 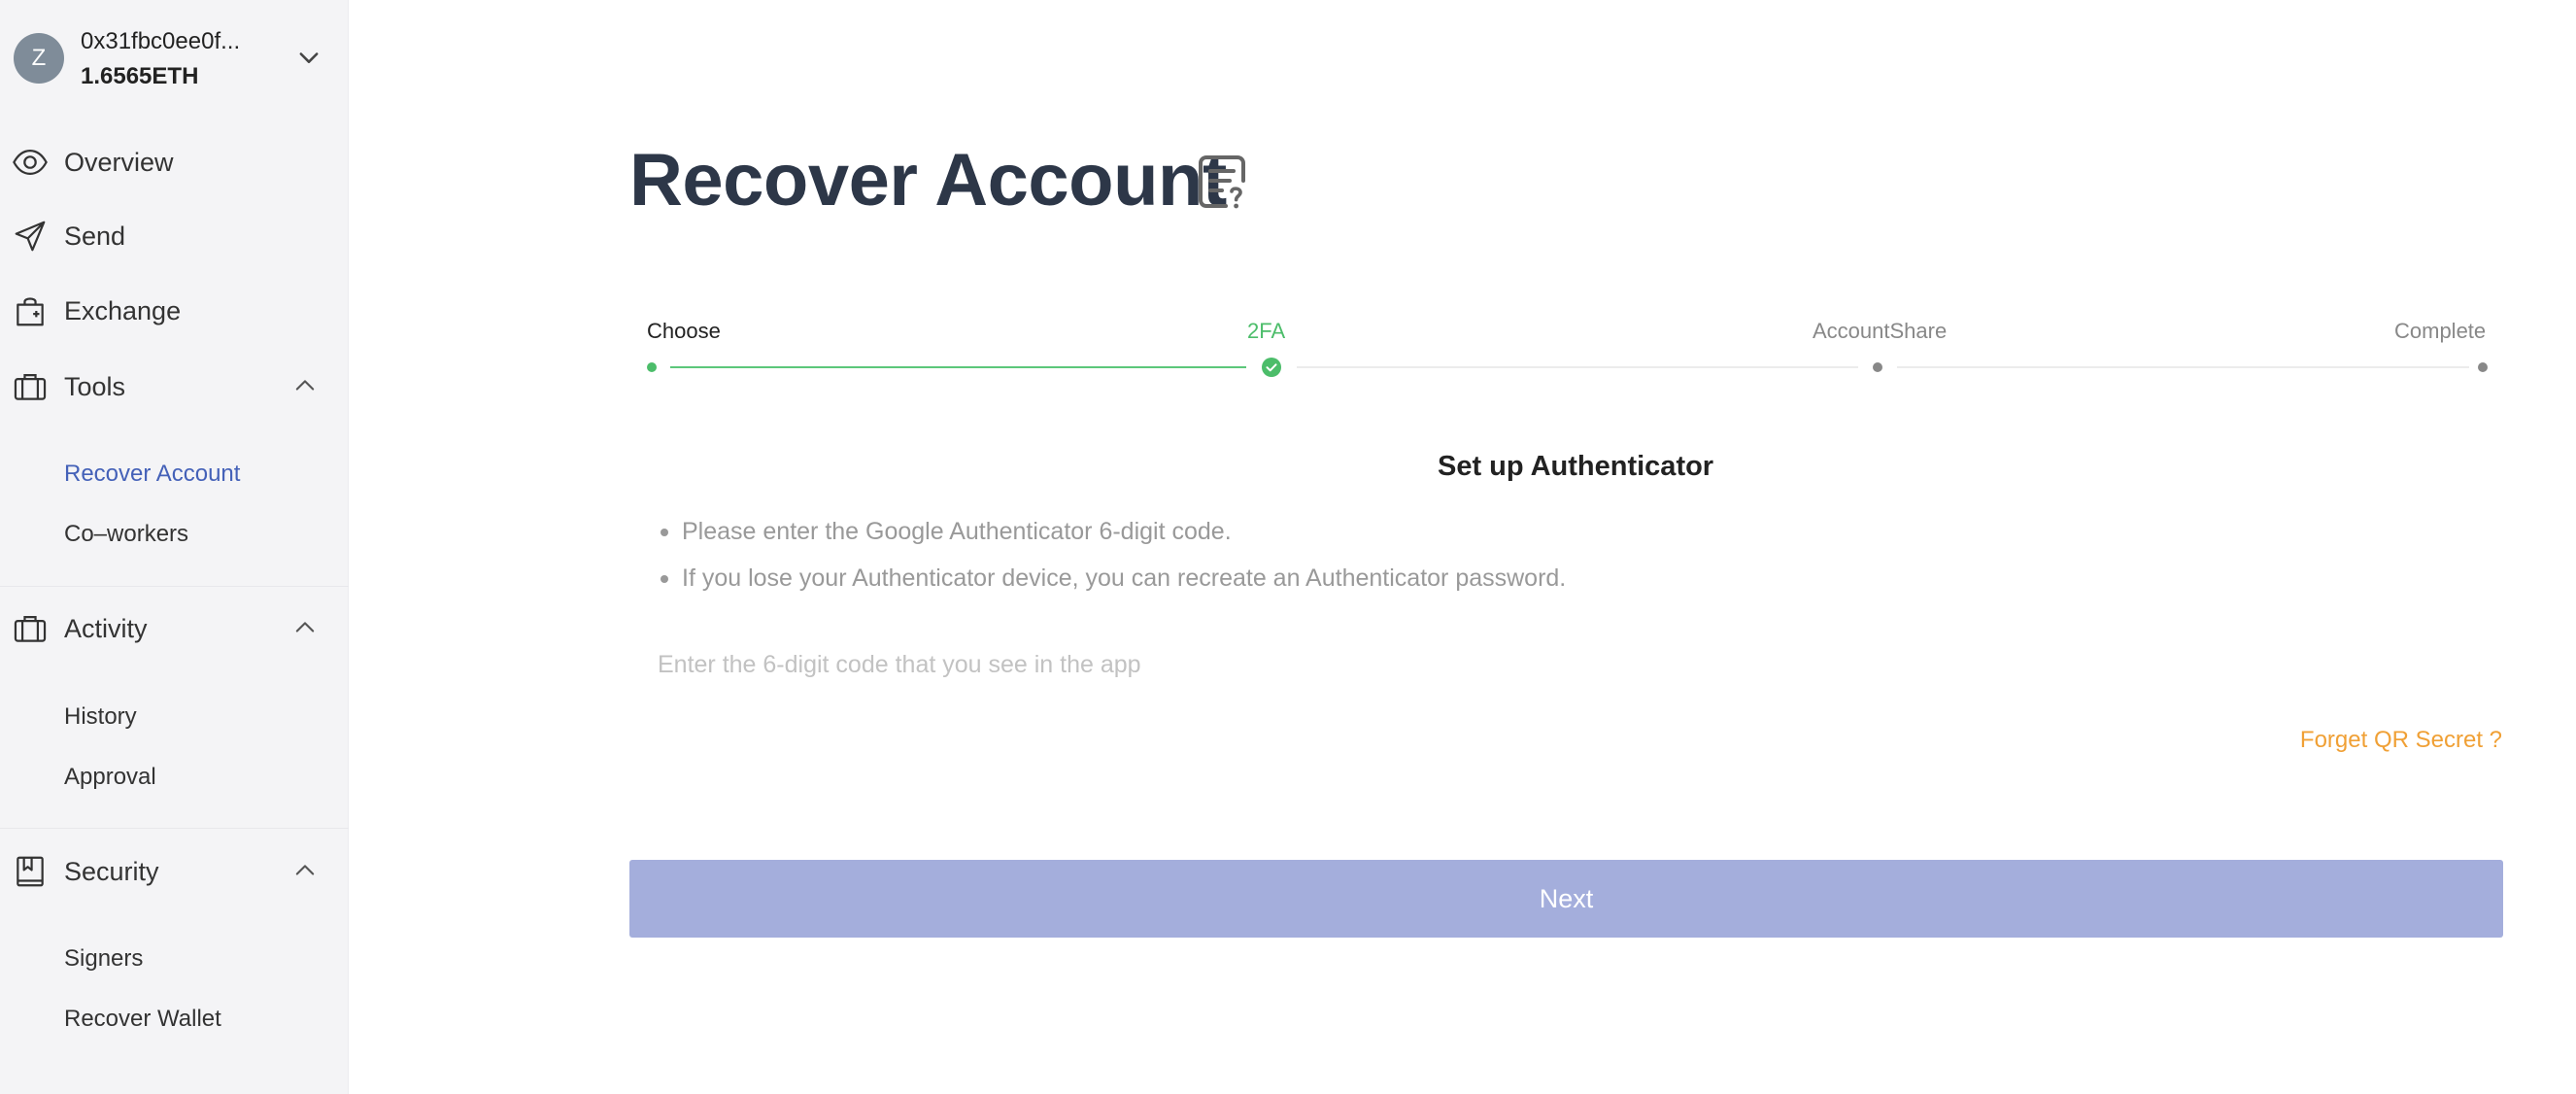 I want to click on shopping-bag-icon, so click(x=30, y=311).